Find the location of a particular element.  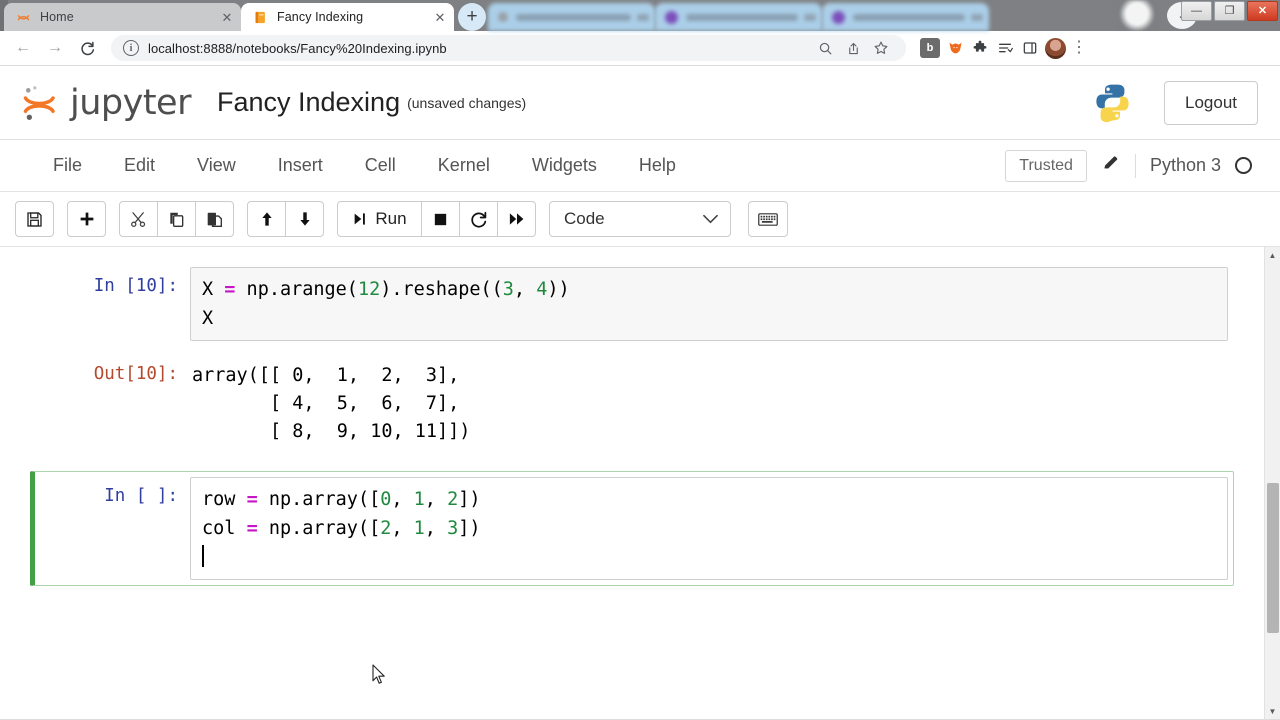

maximize-button: ❐ is located at coordinates (1229, 11).